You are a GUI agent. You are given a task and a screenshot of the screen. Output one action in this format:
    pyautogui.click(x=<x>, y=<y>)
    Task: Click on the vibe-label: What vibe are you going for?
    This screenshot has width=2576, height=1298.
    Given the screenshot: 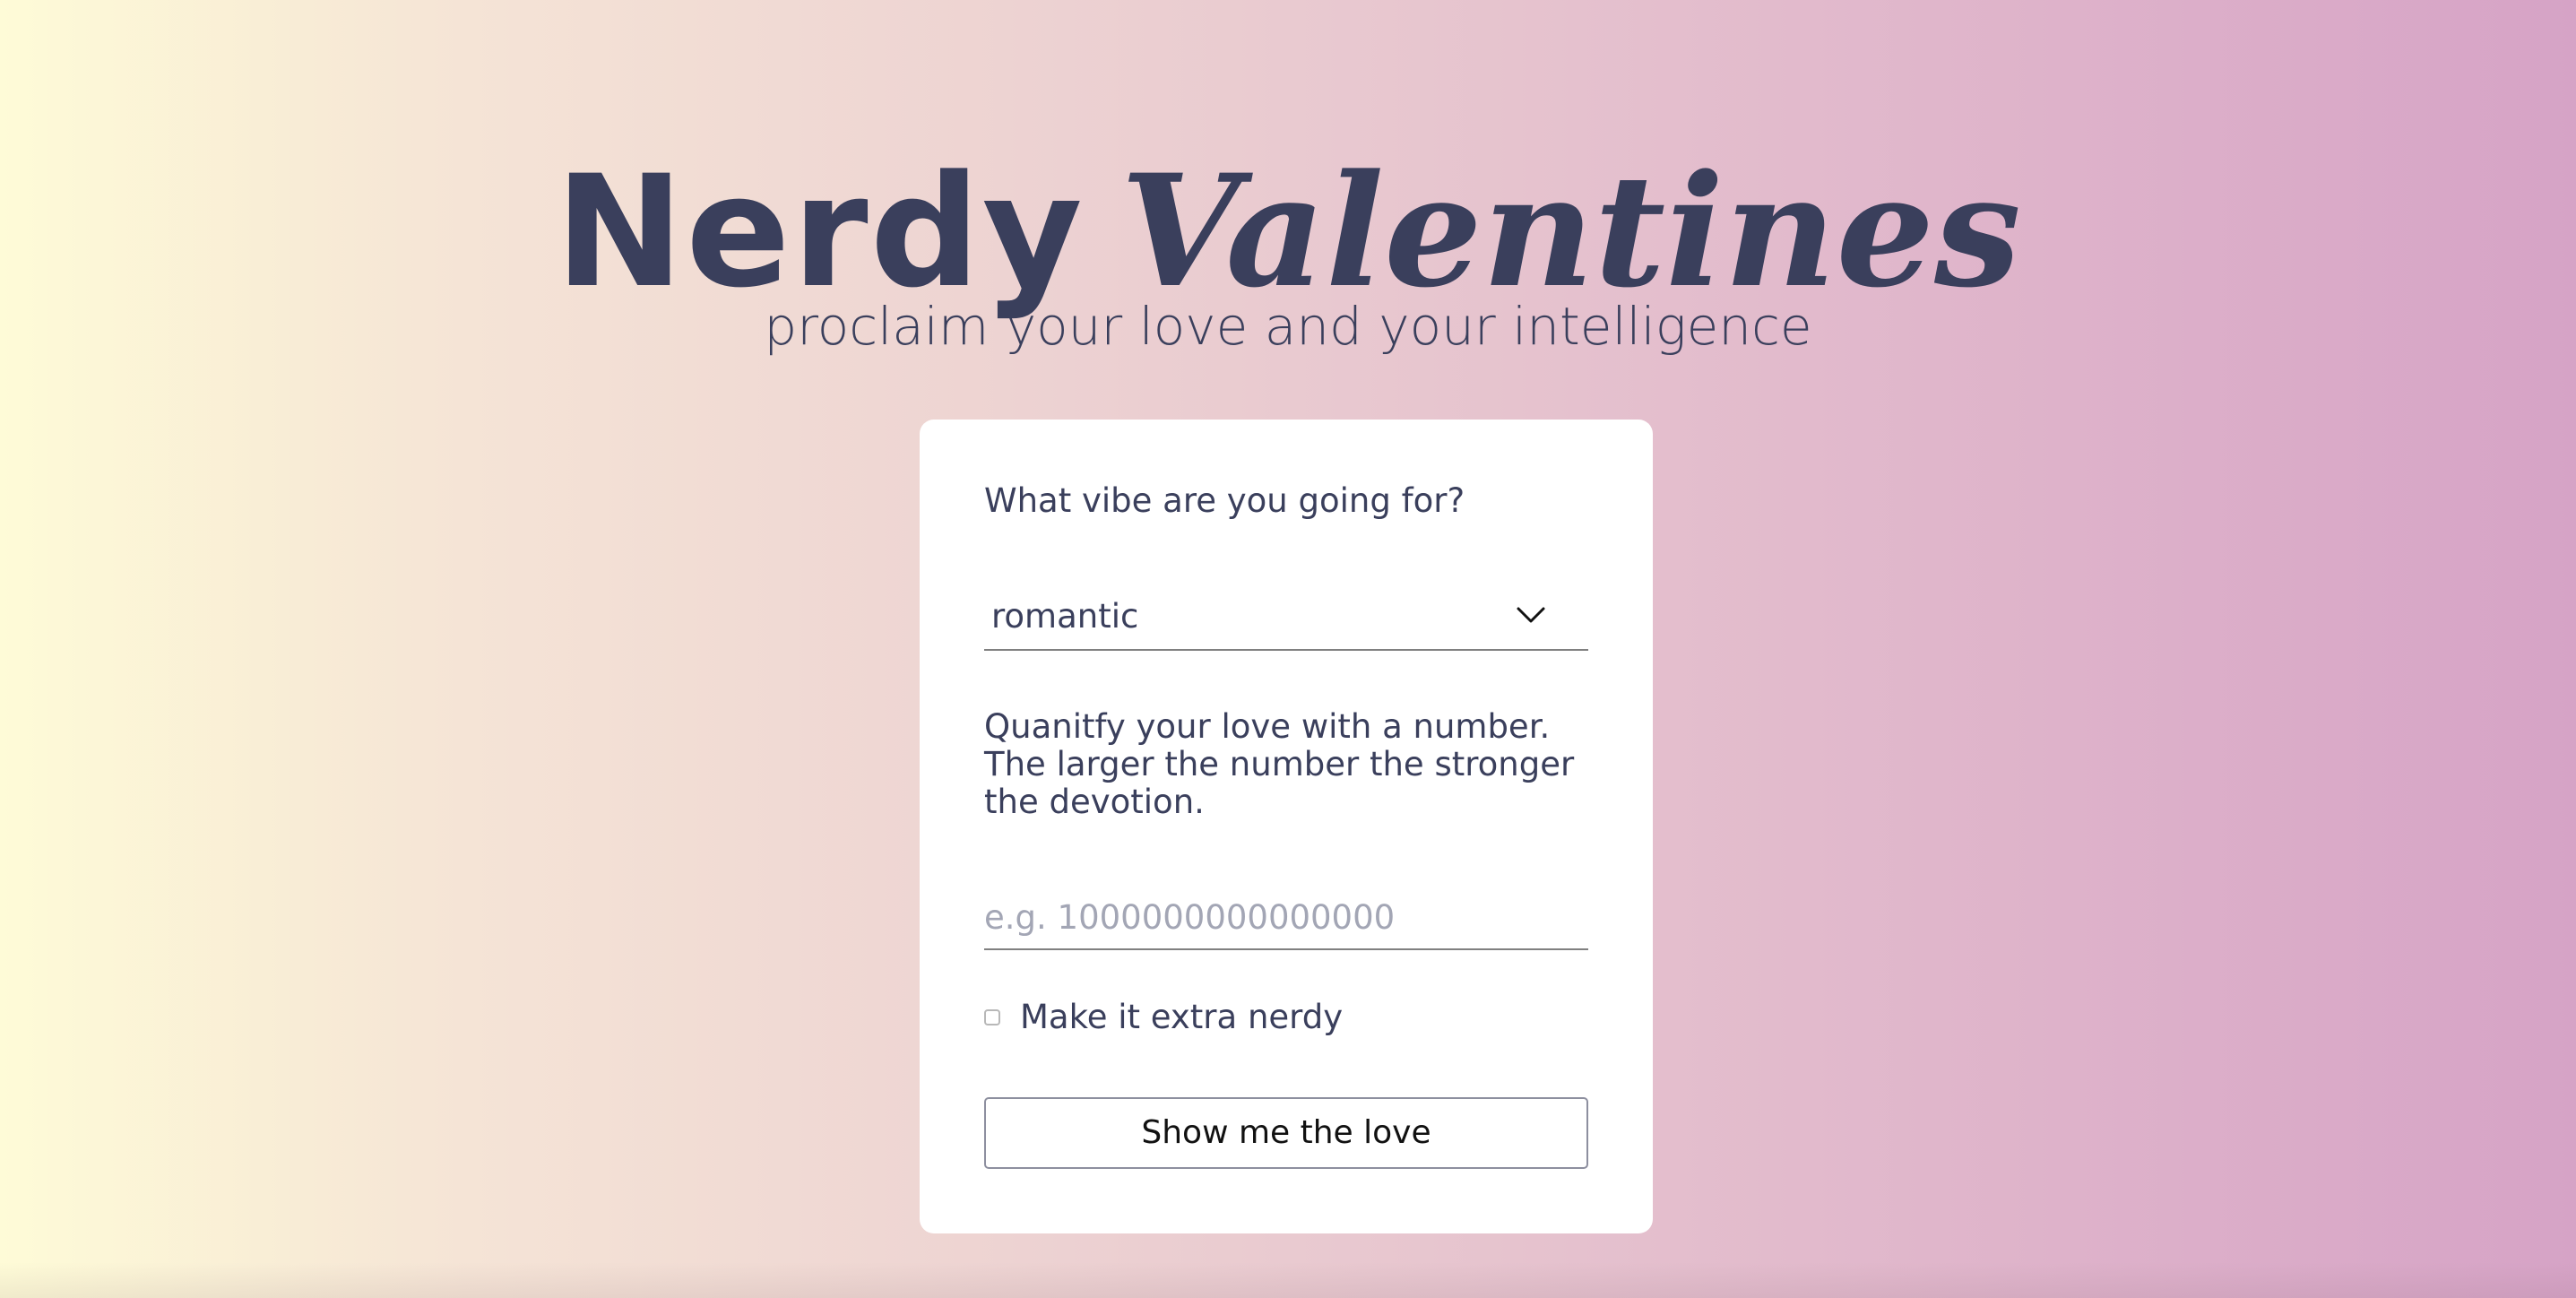 What is the action you would take?
    pyautogui.click(x=1224, y=500)
    